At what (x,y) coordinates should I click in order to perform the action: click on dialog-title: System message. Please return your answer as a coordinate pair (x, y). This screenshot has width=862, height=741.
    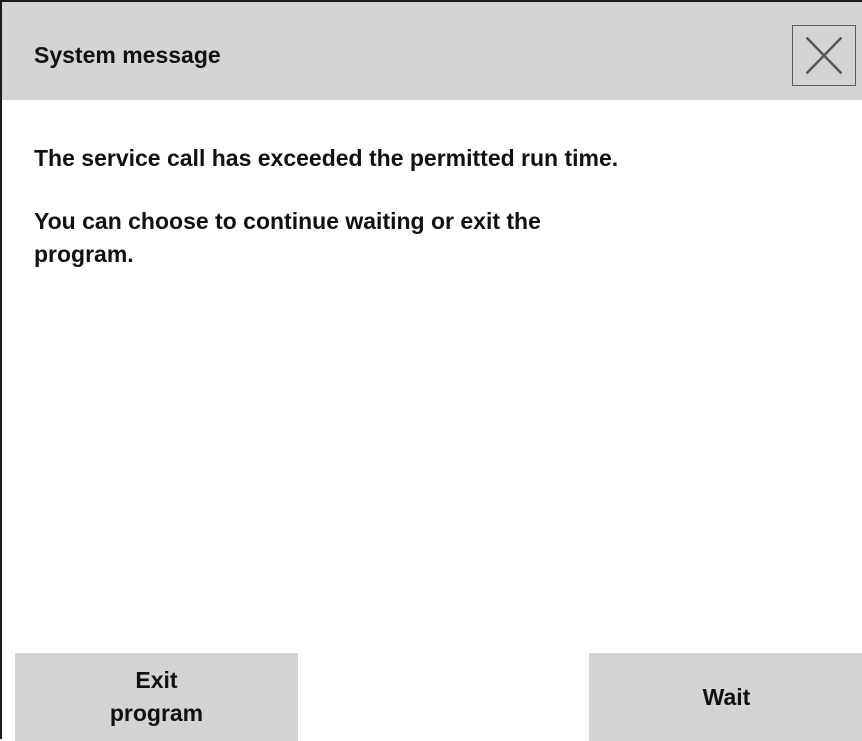
    Looking at the image, I should click on (127, 55).